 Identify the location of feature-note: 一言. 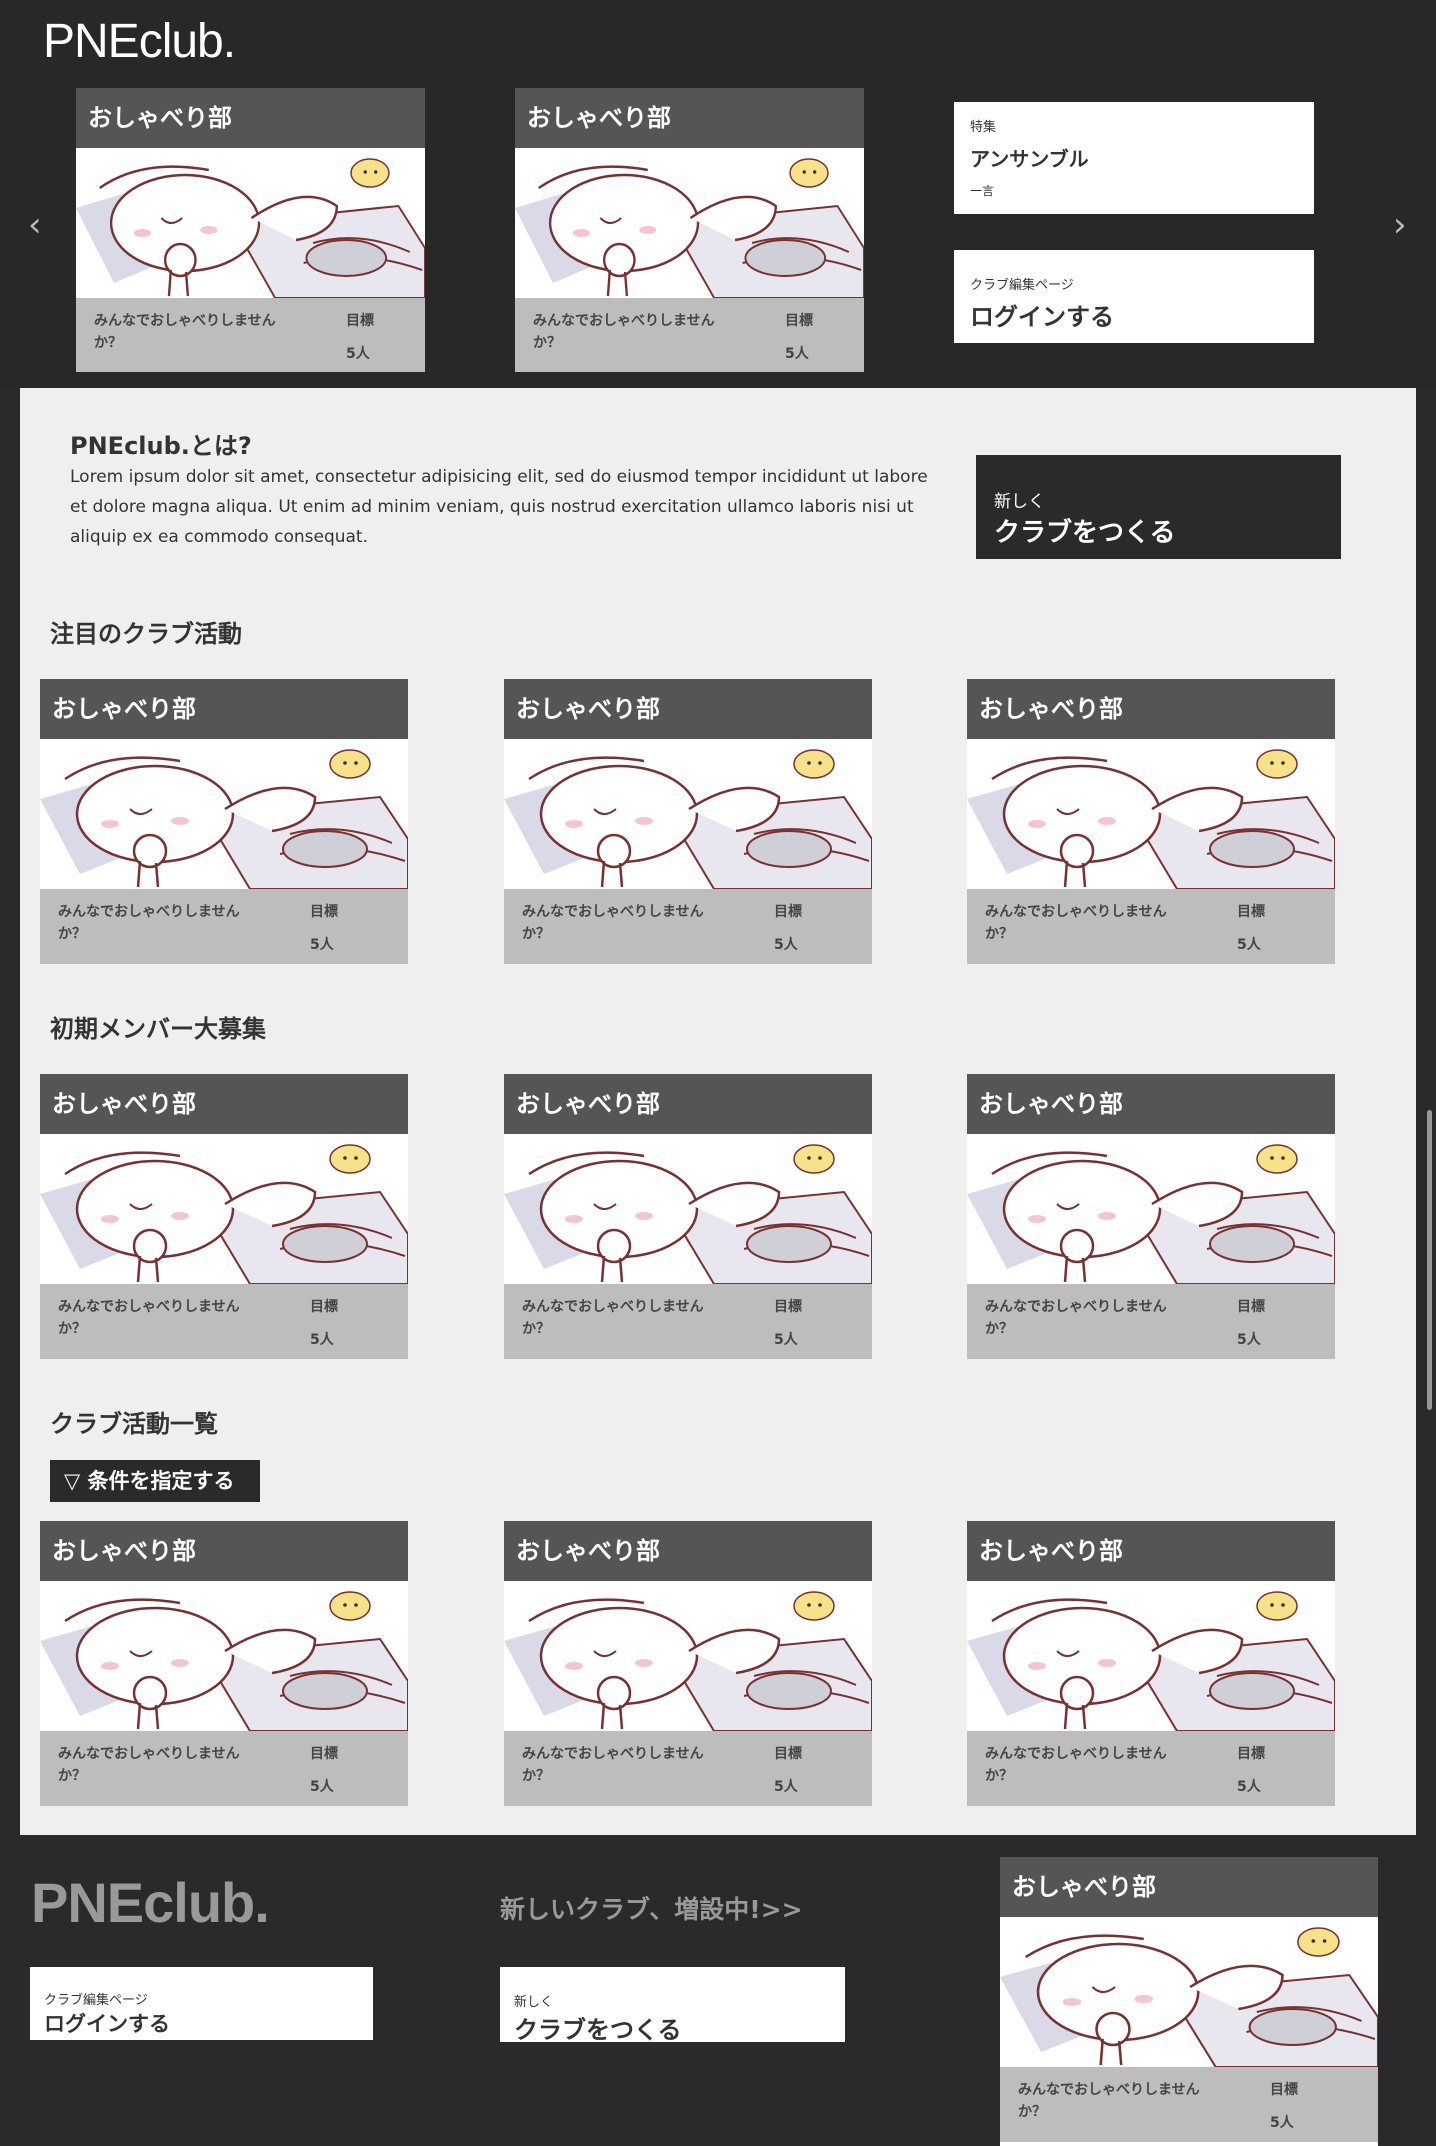
(982, 191).